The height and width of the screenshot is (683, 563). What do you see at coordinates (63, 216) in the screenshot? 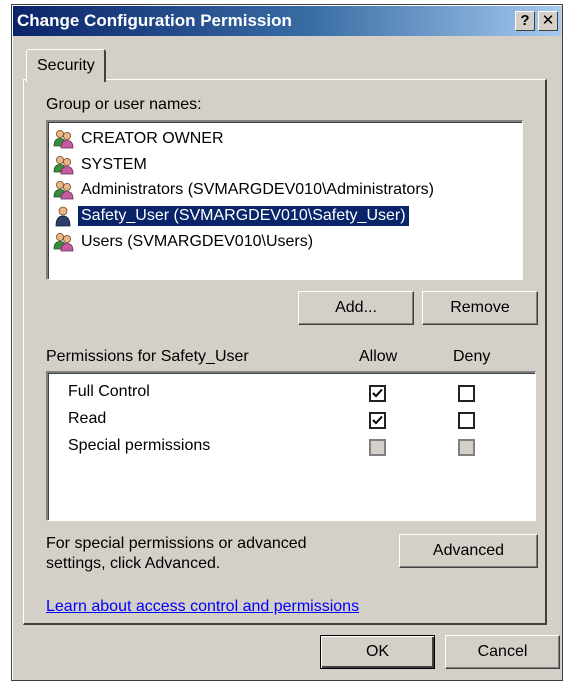
I see `user-icon` at bounding box center [63, 216].